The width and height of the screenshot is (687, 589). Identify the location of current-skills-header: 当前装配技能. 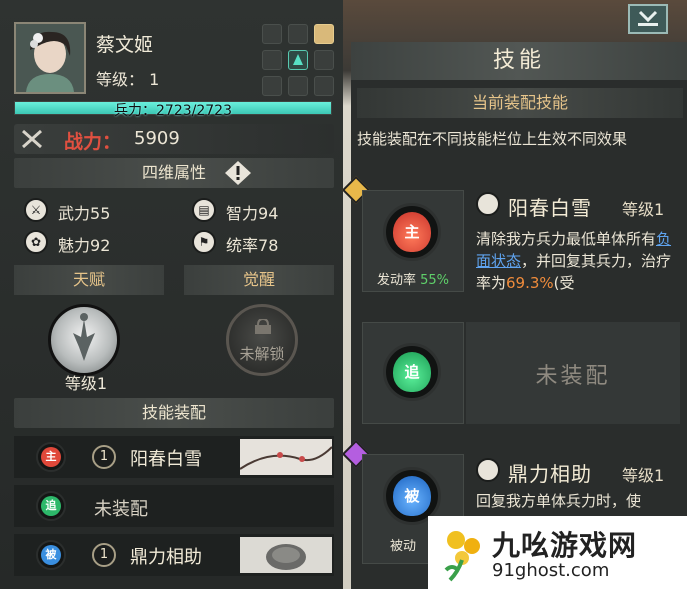
(520, 103).